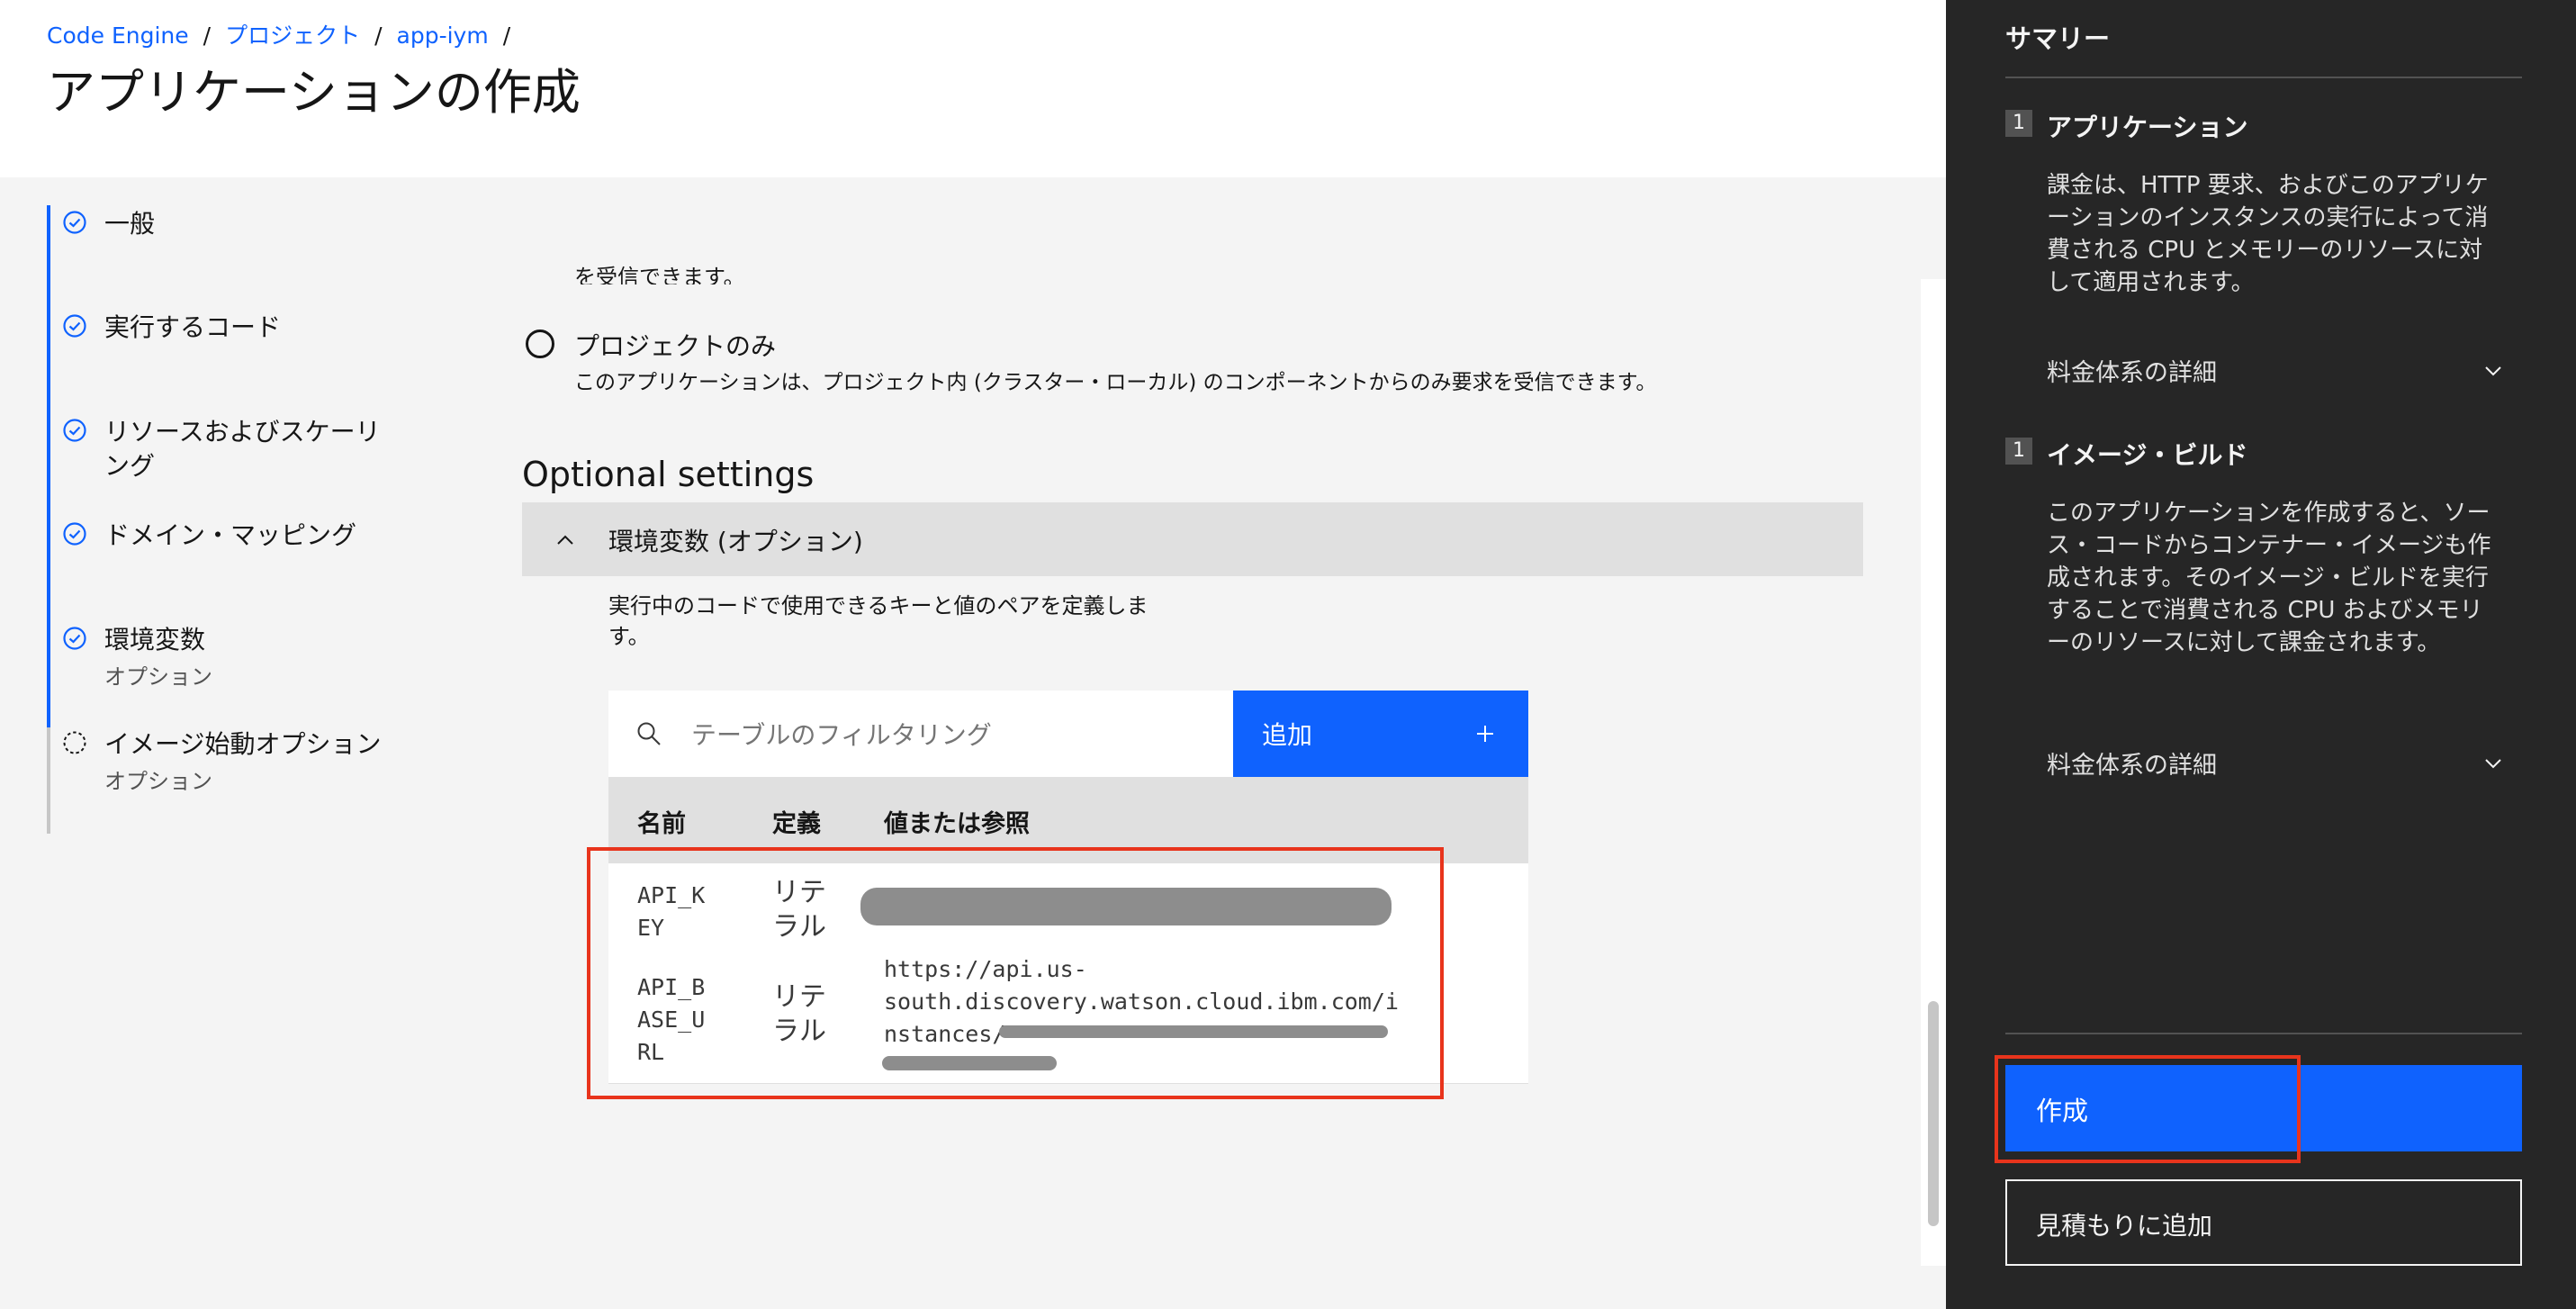 Image resolution: width=2576 pixels, height=1309 pixels. What do you see at coordinates (74, 743) in the screenshot?
I see `incomplete-circle-icon` at bounding box center [74, 743].